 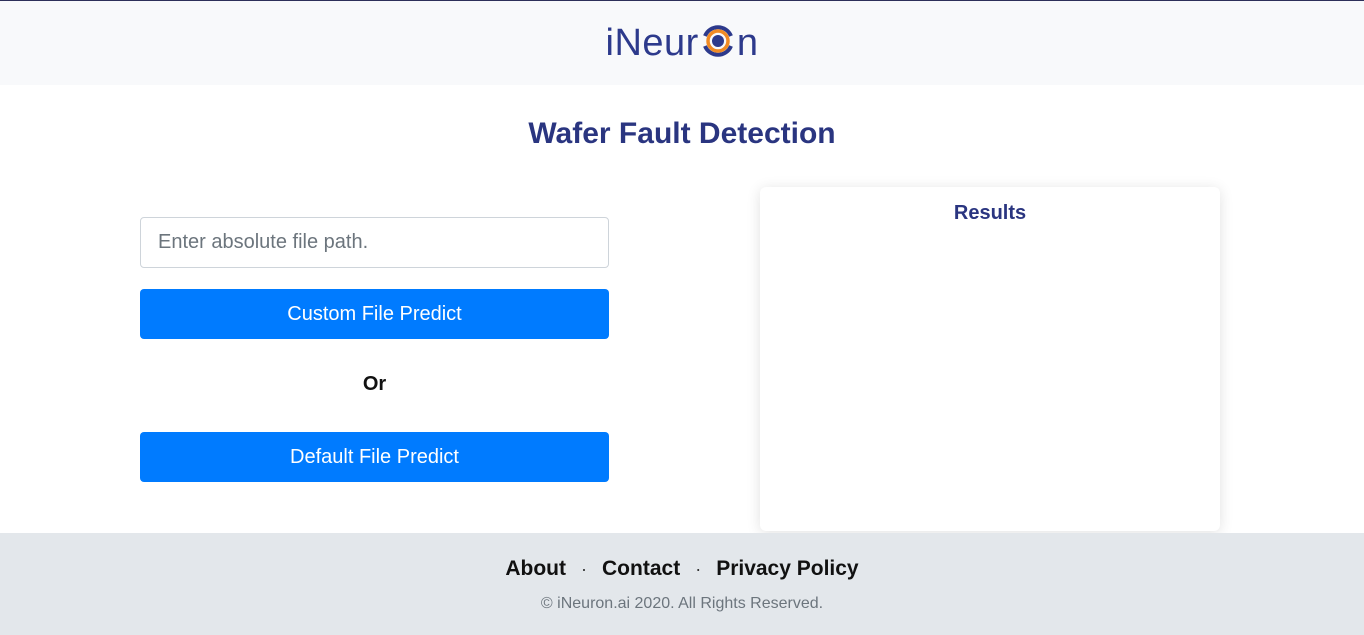 What do you see at coordinates (682, 569) in the screenshot?
I see `footer-links: About · Contact · Privacy Policy` at bounding box center [682, 569].